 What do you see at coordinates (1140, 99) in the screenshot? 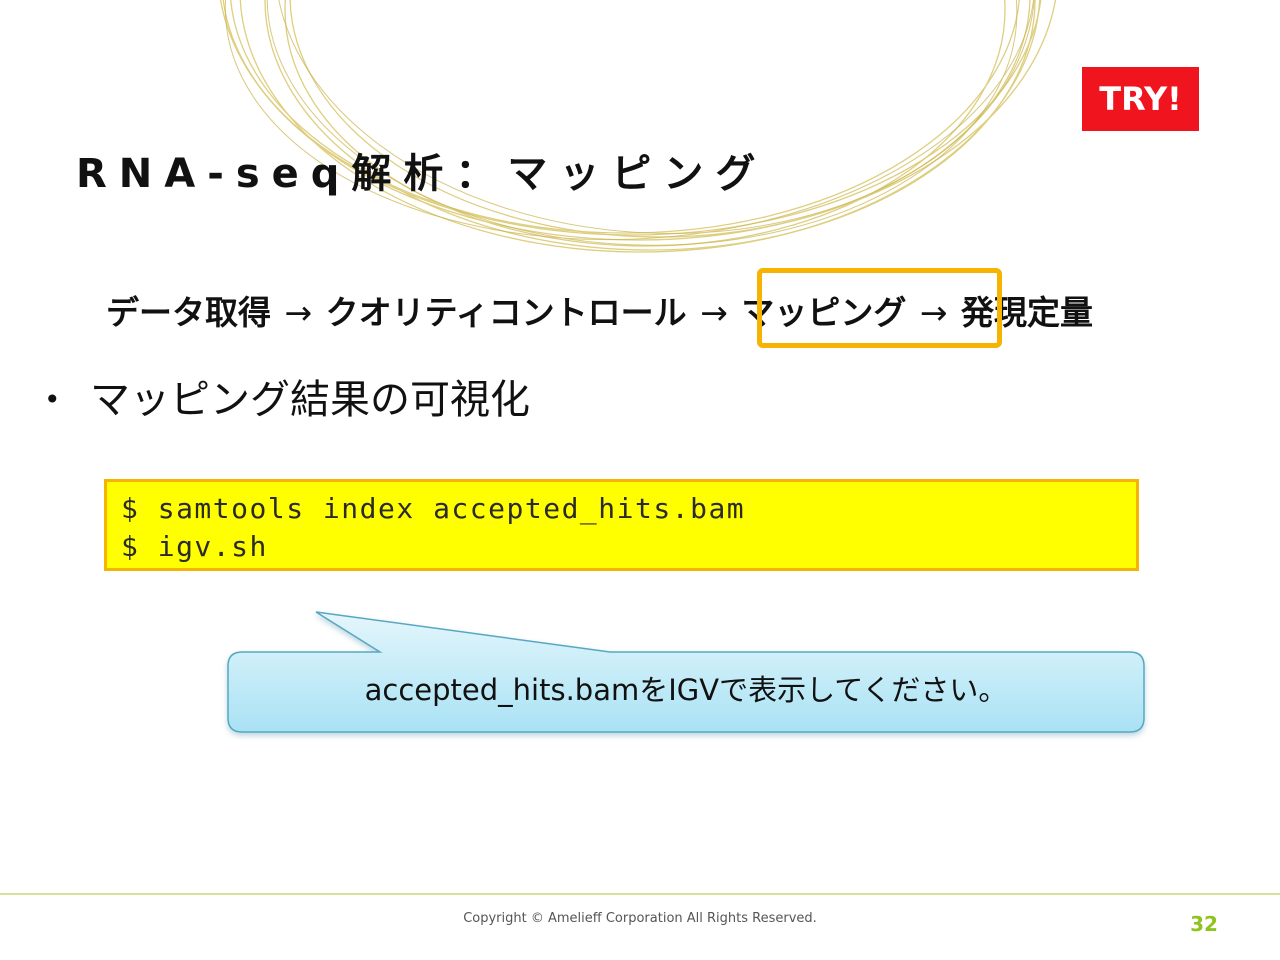
I see `try-badge: TRY!` at bounding box center [1140, 99].